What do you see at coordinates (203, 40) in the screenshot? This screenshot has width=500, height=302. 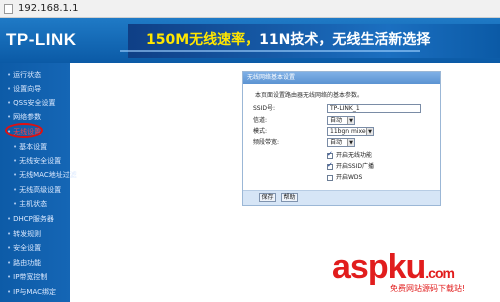 I see `slogan-highlight: 150M无线速率，` at bounding box center [203, 40].